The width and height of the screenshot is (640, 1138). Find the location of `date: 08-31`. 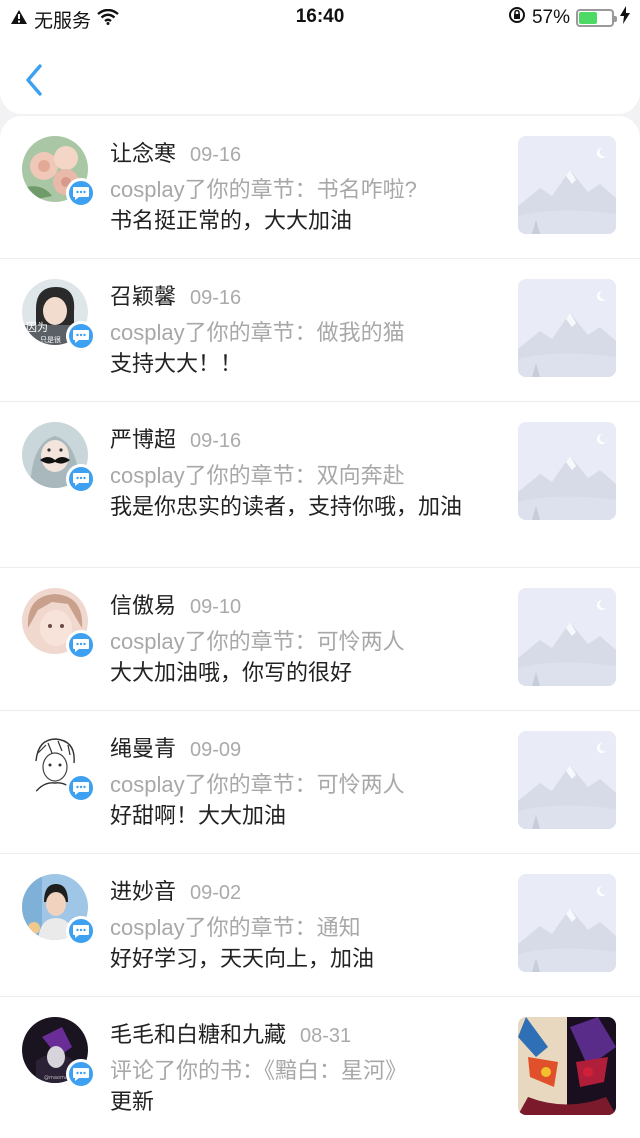

date: 08-31 is located at coordinates (326, 1036).